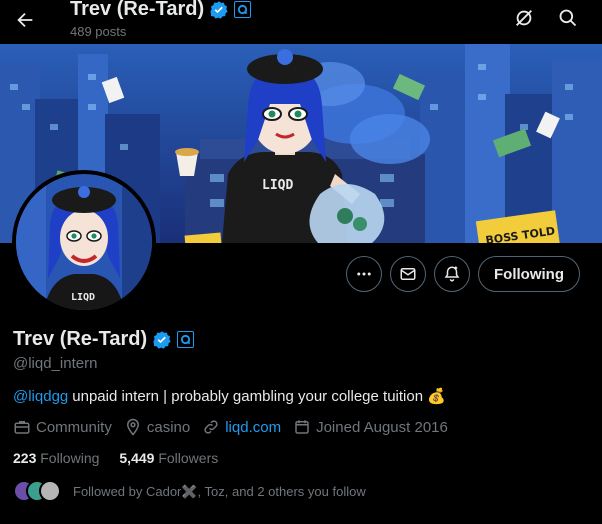 This screenshot has height=524, width=602. What do you see at coordinates (436, 396) in the screenshot?
I see `money-bag-emoji: 💰` at bounding box center [436, 396].